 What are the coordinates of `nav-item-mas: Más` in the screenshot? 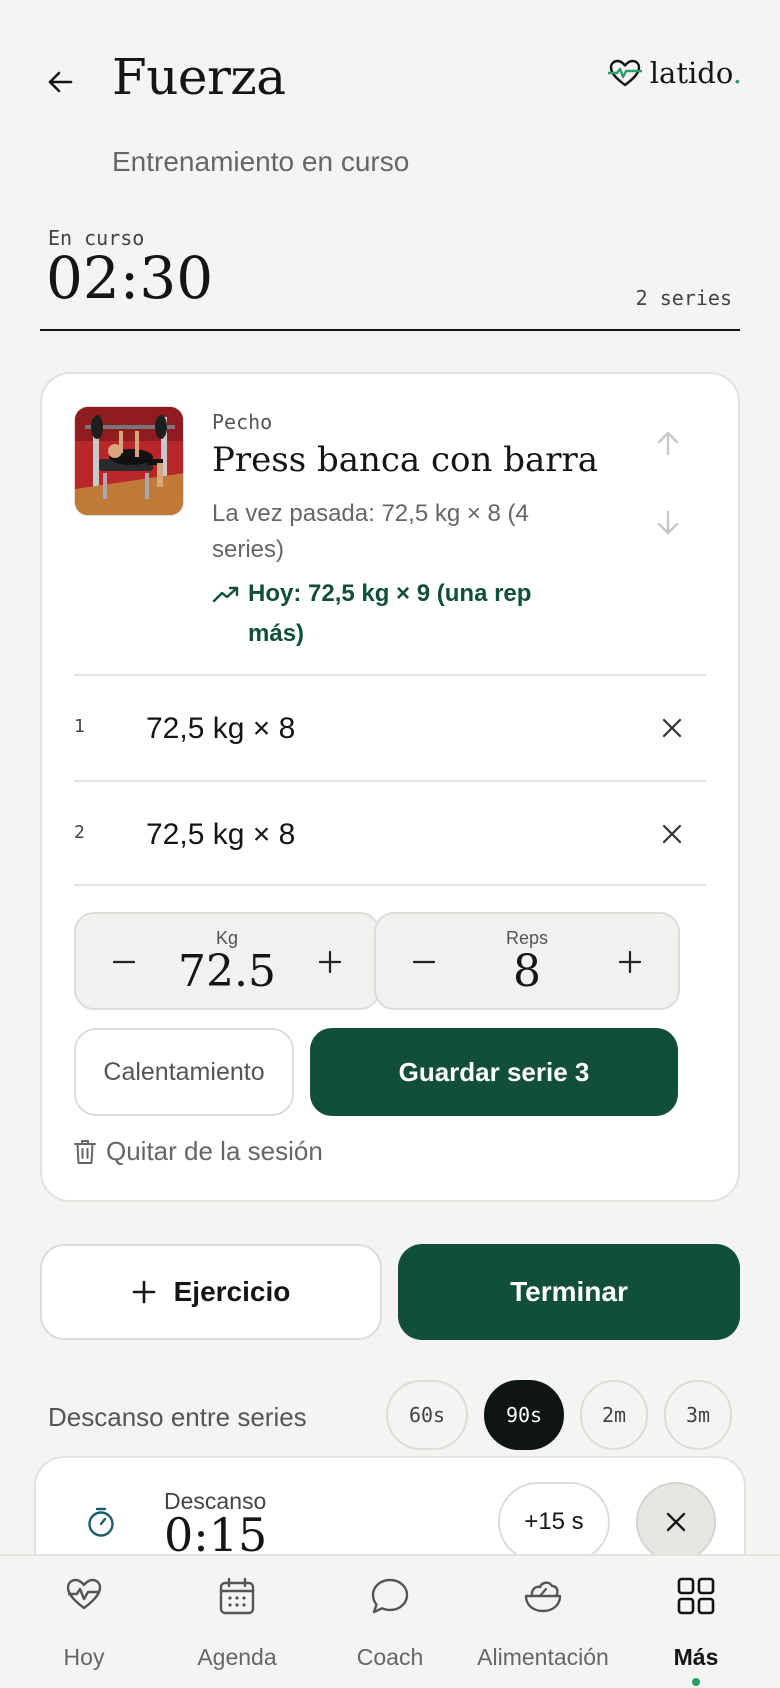 It's located at (696, 1622).